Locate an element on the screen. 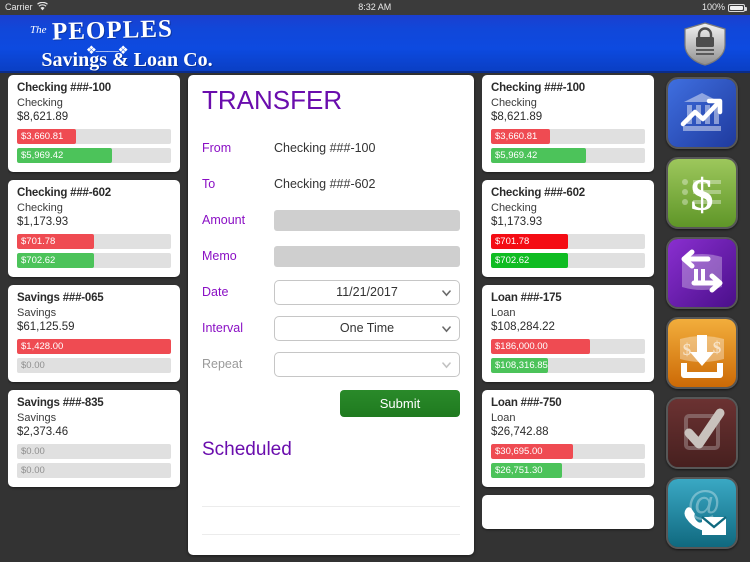 The width and height of the screenshot is (750, 562). deposit-icon: $ $ is located at coordinates (702, 353).